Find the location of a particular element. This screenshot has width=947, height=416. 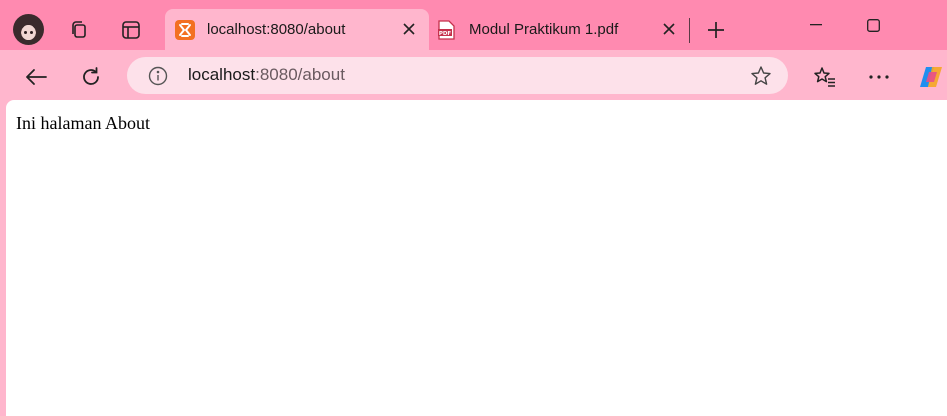

tab-title: localhost:8080/about is located at coordinates (276, 29).